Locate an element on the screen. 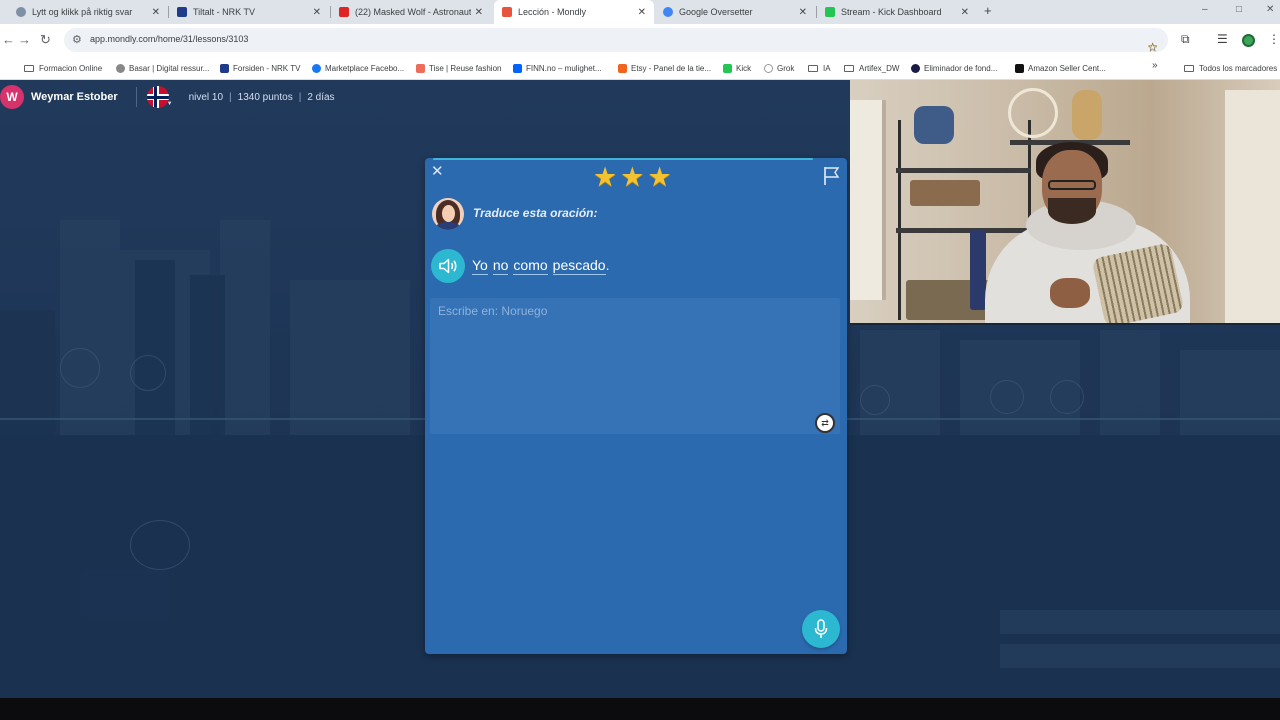 This screenshot has height=720, width=1280. points-text: 1340 puntos is located at coordinates (265, 97).